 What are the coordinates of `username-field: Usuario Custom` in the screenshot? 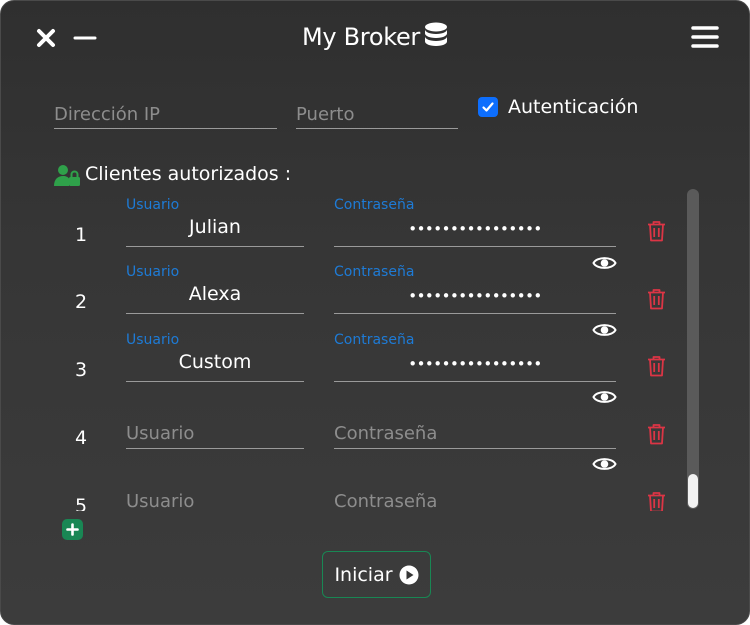 It's located at (215, 357).